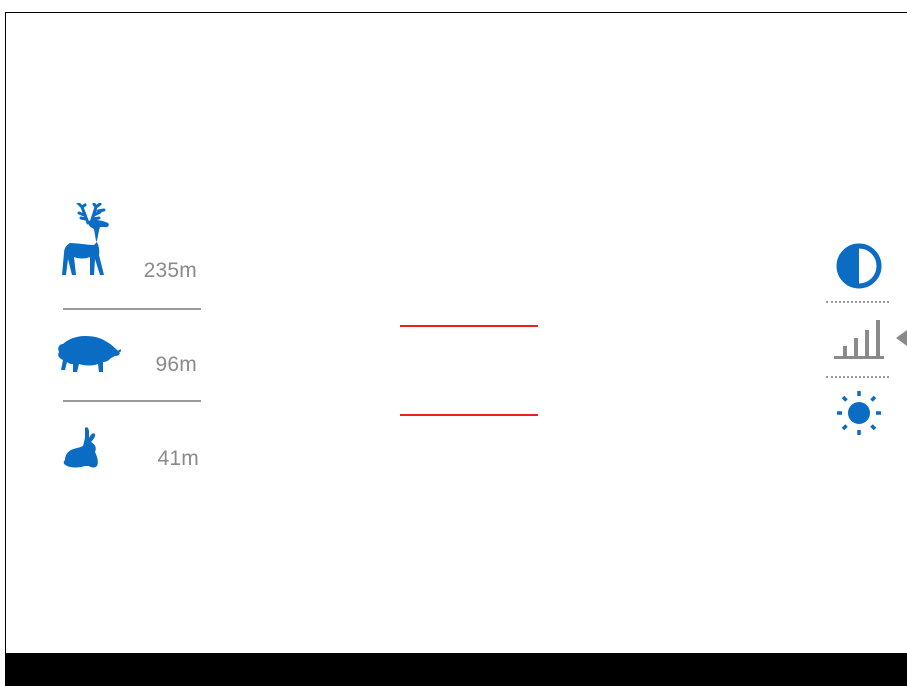  What do you see at coordinates (81, 448) in the screenshot?
I see `hare-icon` at bounding box center [81, 448].